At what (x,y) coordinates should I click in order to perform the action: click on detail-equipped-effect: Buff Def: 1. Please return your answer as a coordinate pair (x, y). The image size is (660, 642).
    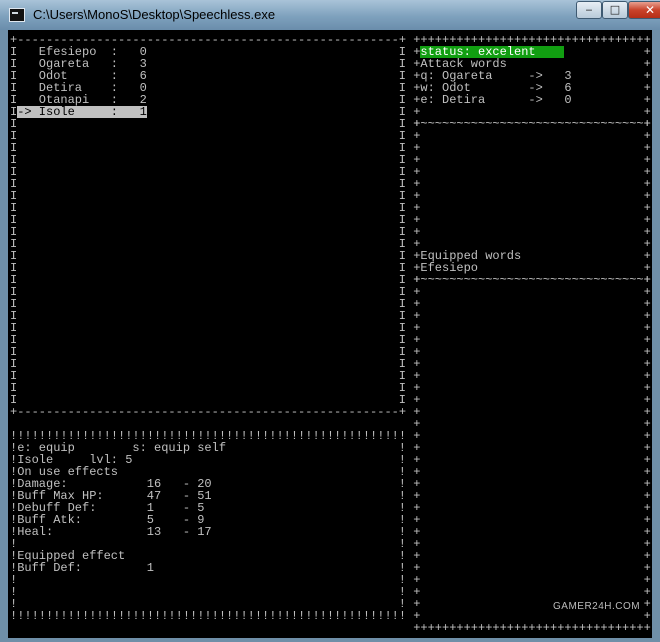
    Looking at the image, I should click on (86, 568).